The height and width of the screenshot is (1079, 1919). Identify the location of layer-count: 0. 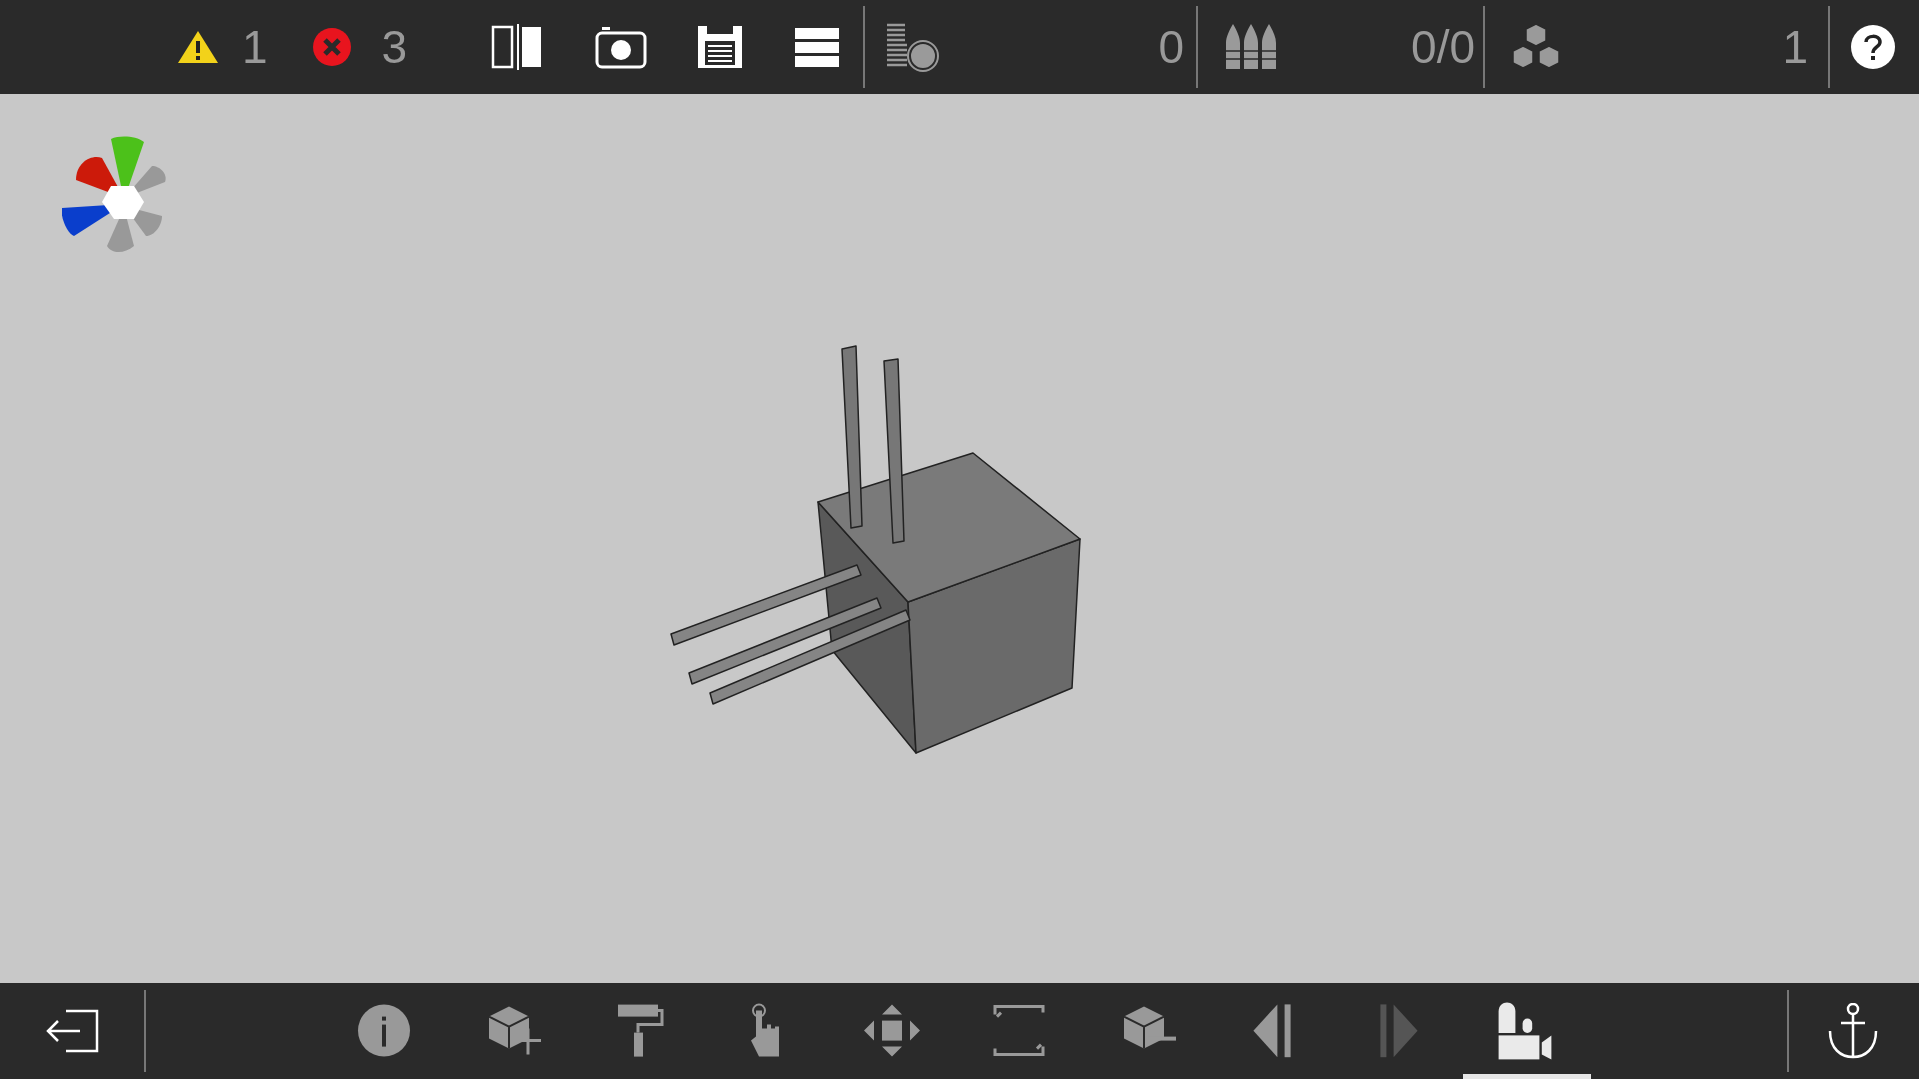
(1171, 47).